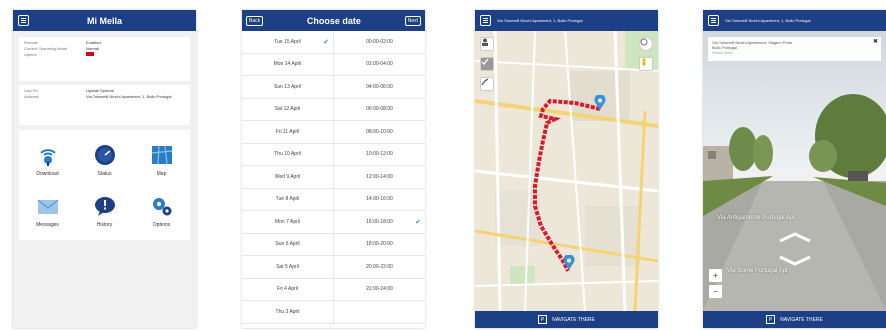 This screenshot has width=886, height=331. I want to click on compass-icon, so click(646, 44).